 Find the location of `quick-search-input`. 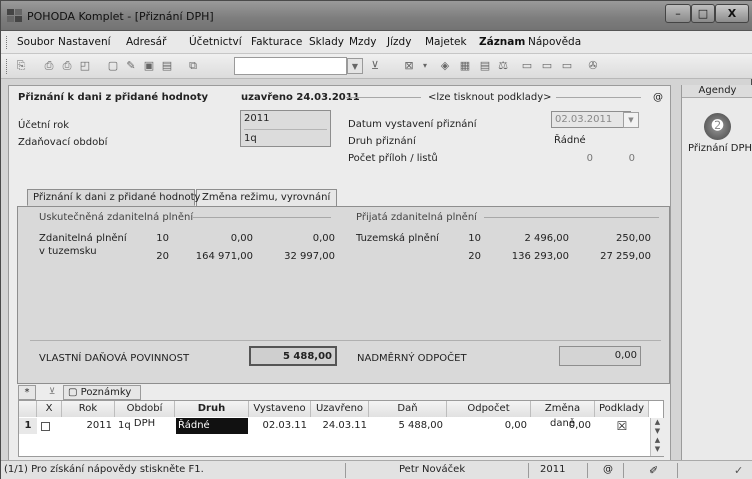

quick-search-input is located at coordinates (290, 66).